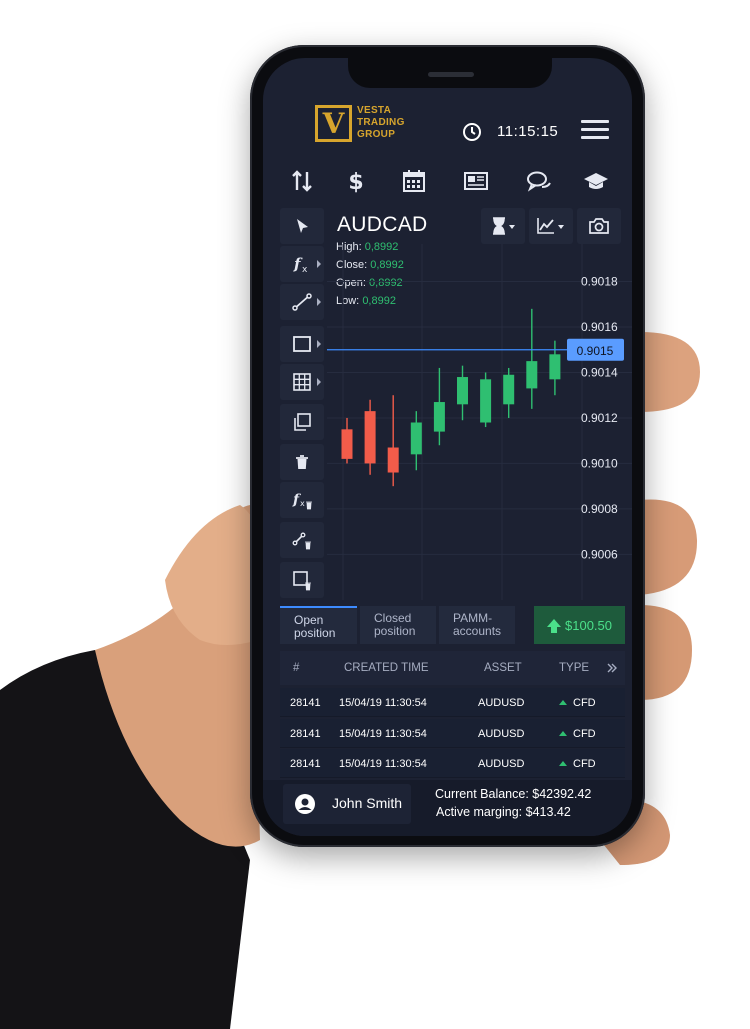  I want to click on clock-icon, so click(472, 132).